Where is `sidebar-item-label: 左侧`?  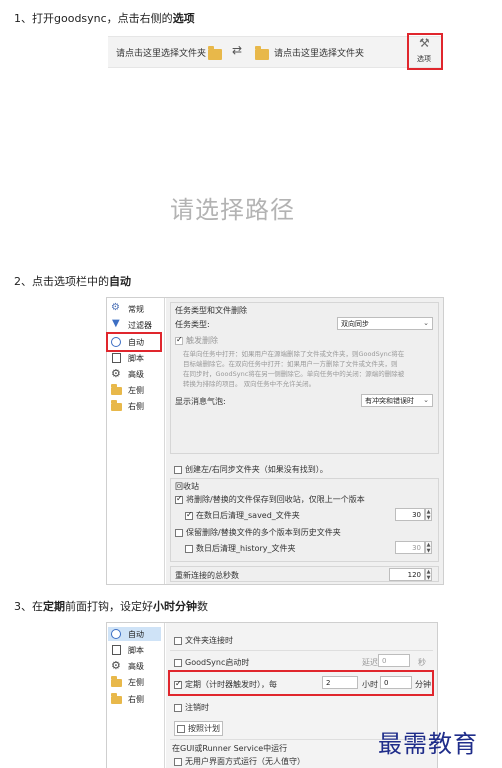
sidebar-item-label: 左侧 is located at coordinates (136, 682).